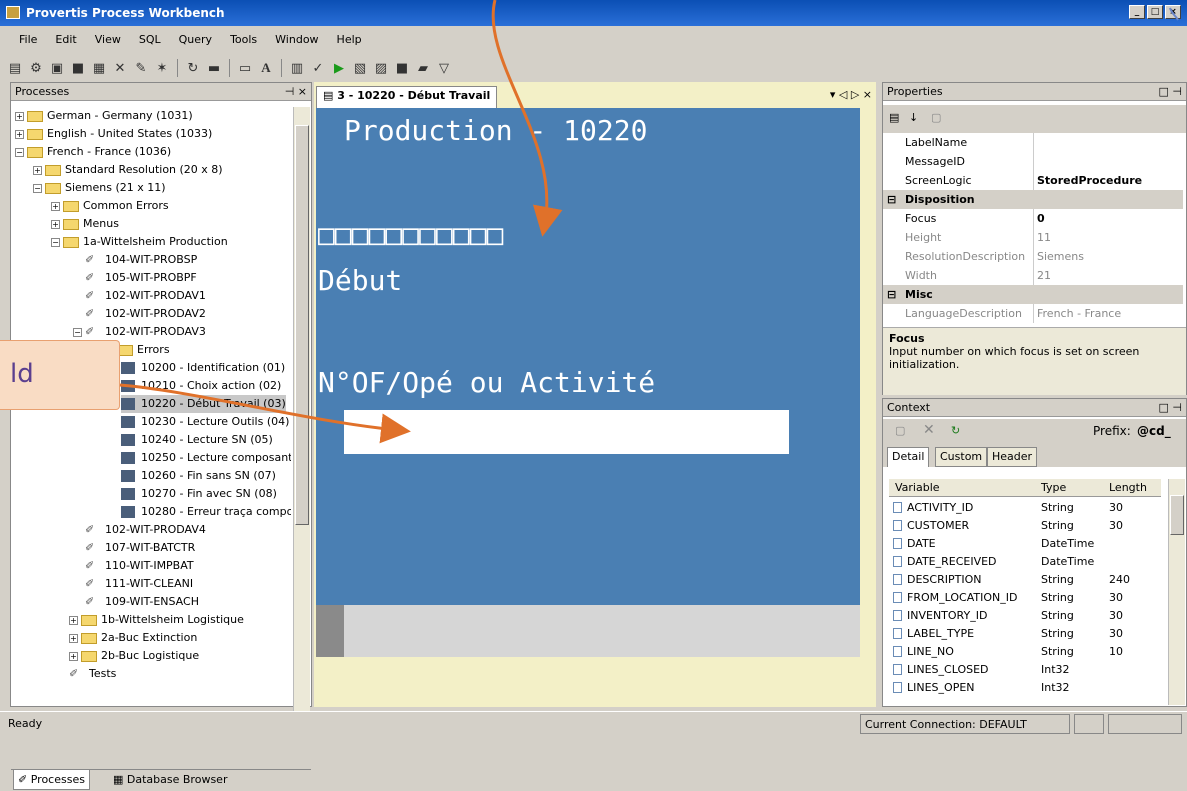 Image resolution: width=1187 pixels, height=791 pixels. I want to click on arrow-to-input, so click(265, 413).